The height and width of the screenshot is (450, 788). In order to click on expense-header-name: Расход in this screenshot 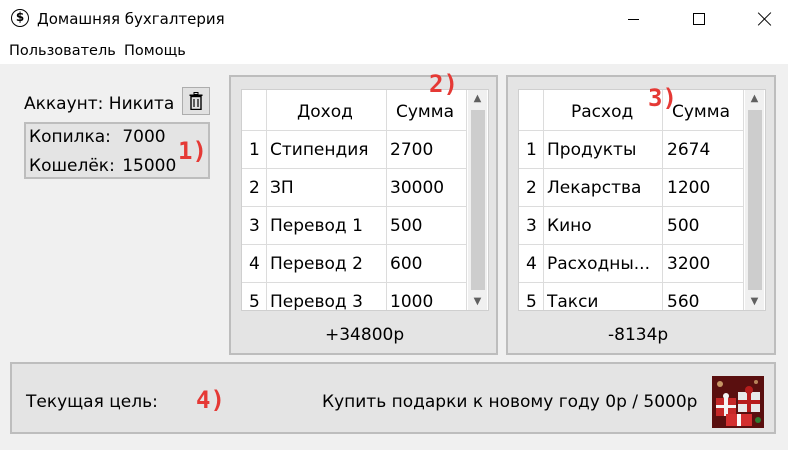, I will do `click(602, 112)`.